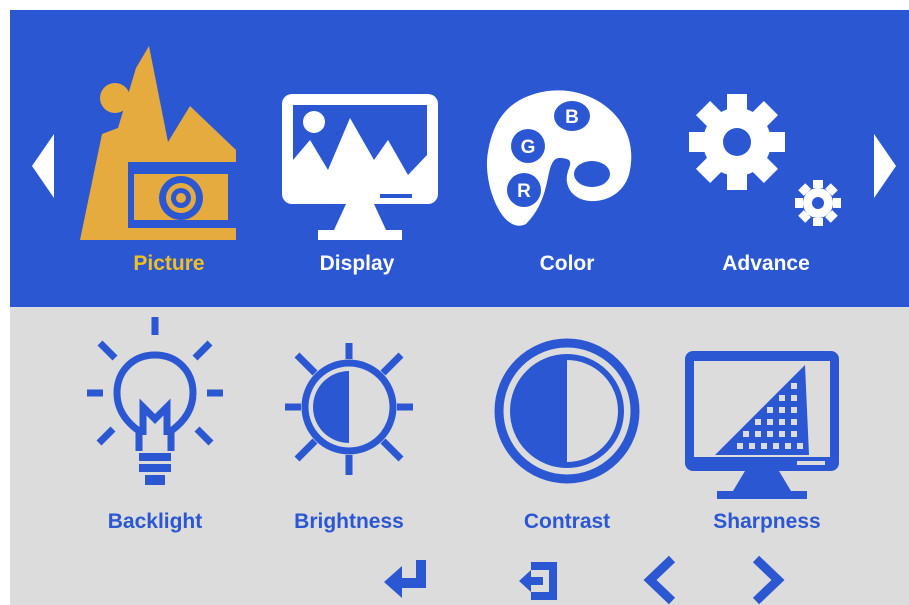 The height and width of the screenshot is (605, 909). Describe the element at coordinates (407, 581) in the screenshot. I see `enter-icon` at that location.